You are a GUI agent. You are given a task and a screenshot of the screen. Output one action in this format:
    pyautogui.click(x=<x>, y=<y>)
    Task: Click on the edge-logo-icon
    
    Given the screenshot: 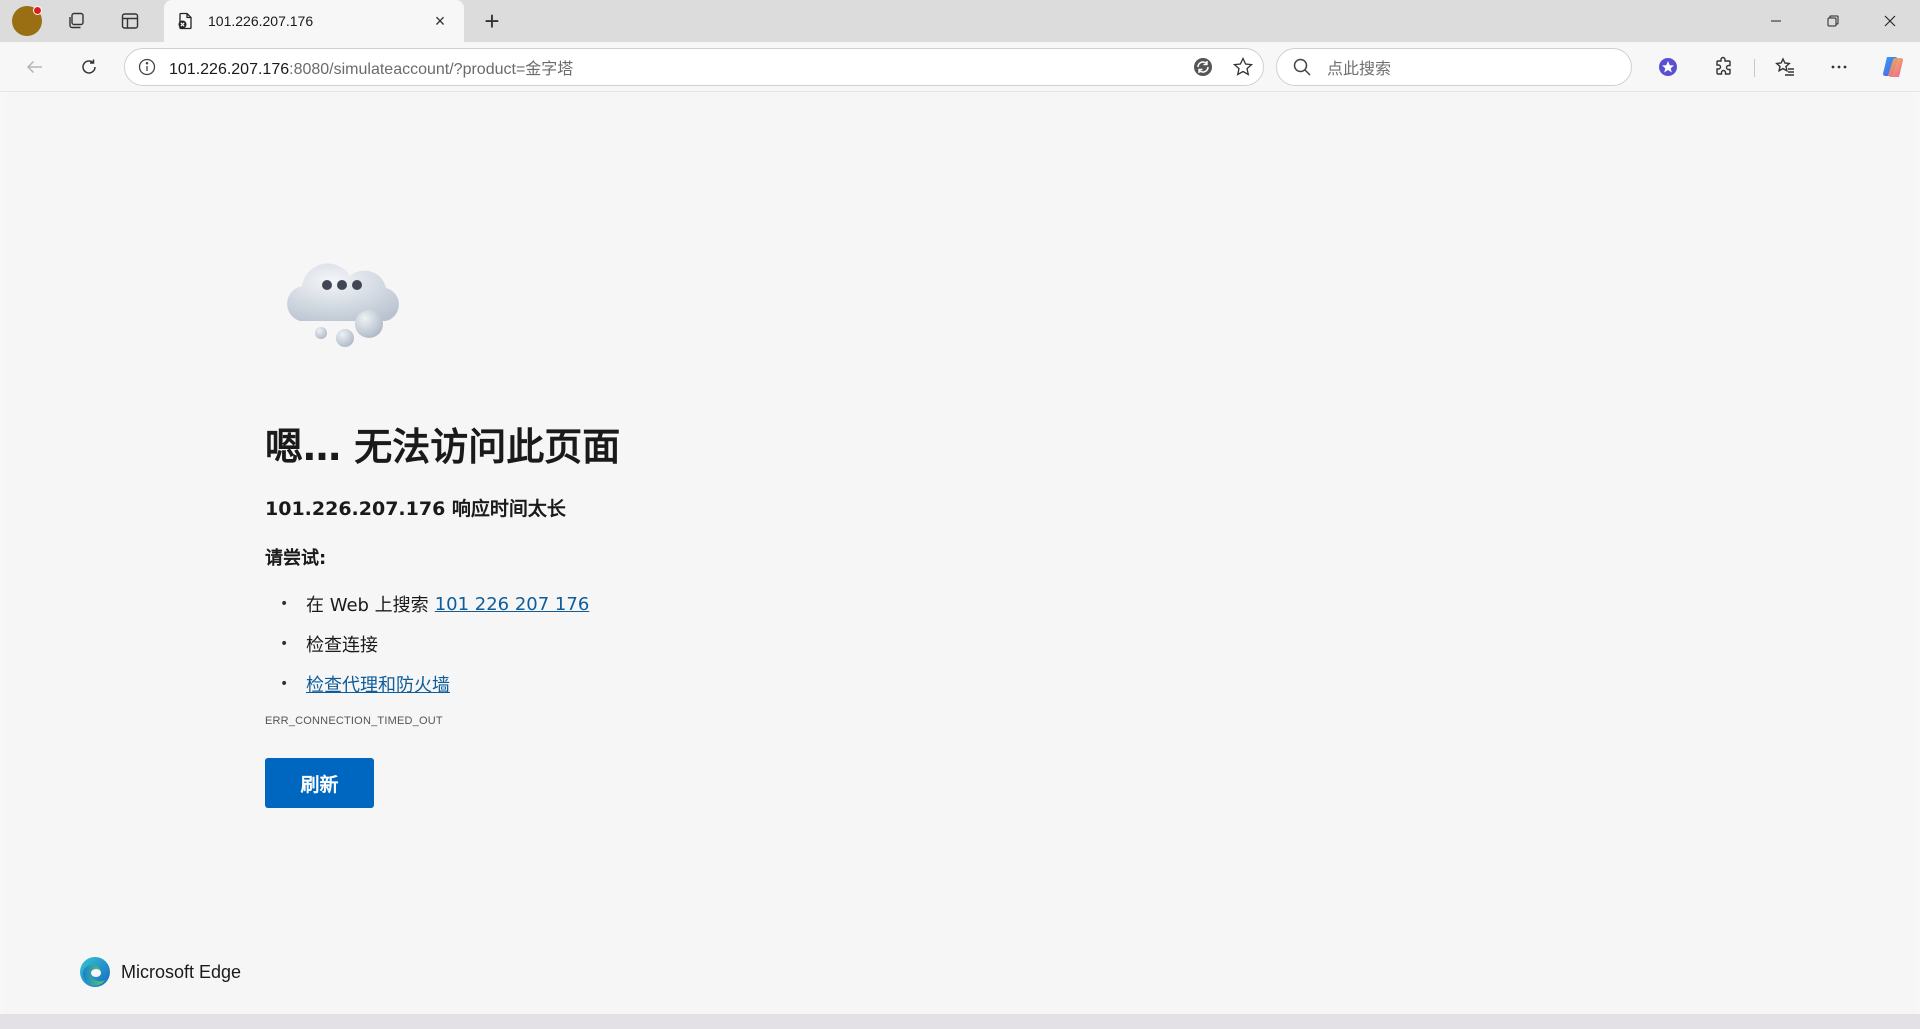 What is the action you would take?
    pyautogui.click(x=95, y=972)
    